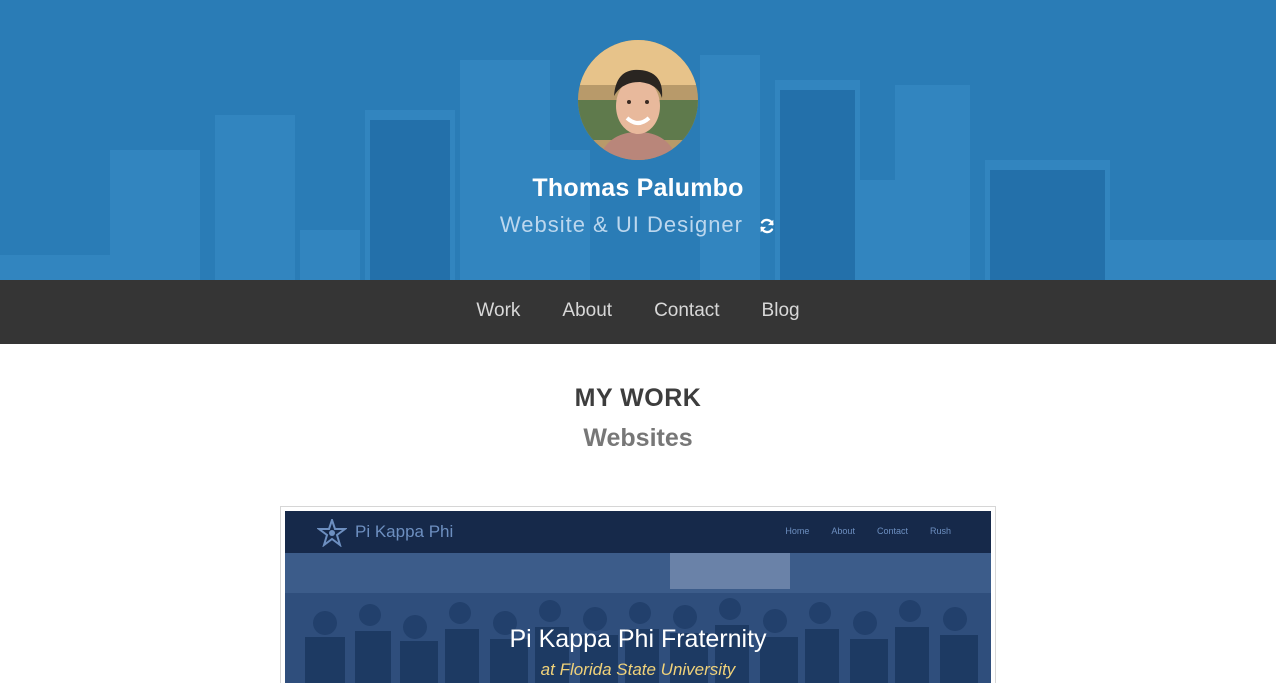 Image resolution: width=1276 pixels, height=683 pixels. Describe the element at coordinates (767, 226) in the screenshot. I see `refresh-icon` at that location.